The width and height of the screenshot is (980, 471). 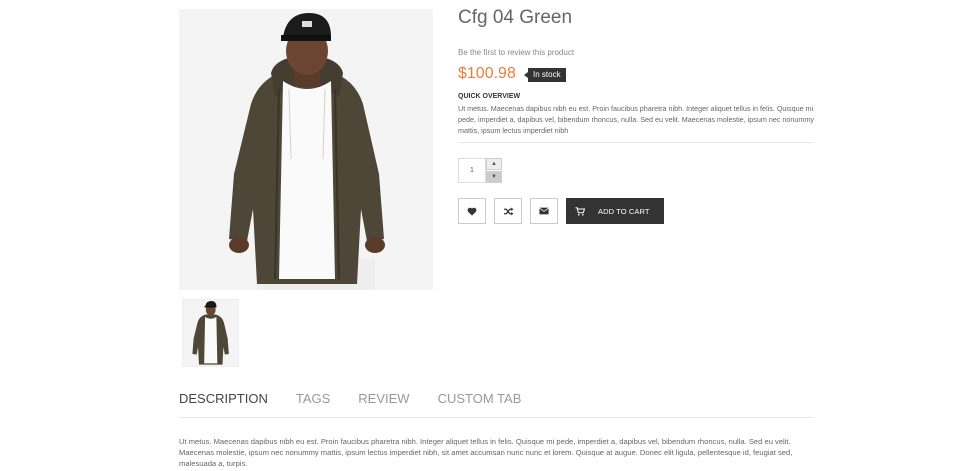 I want to click on caret-up-icon: ▲, so click(x=494, y=164).